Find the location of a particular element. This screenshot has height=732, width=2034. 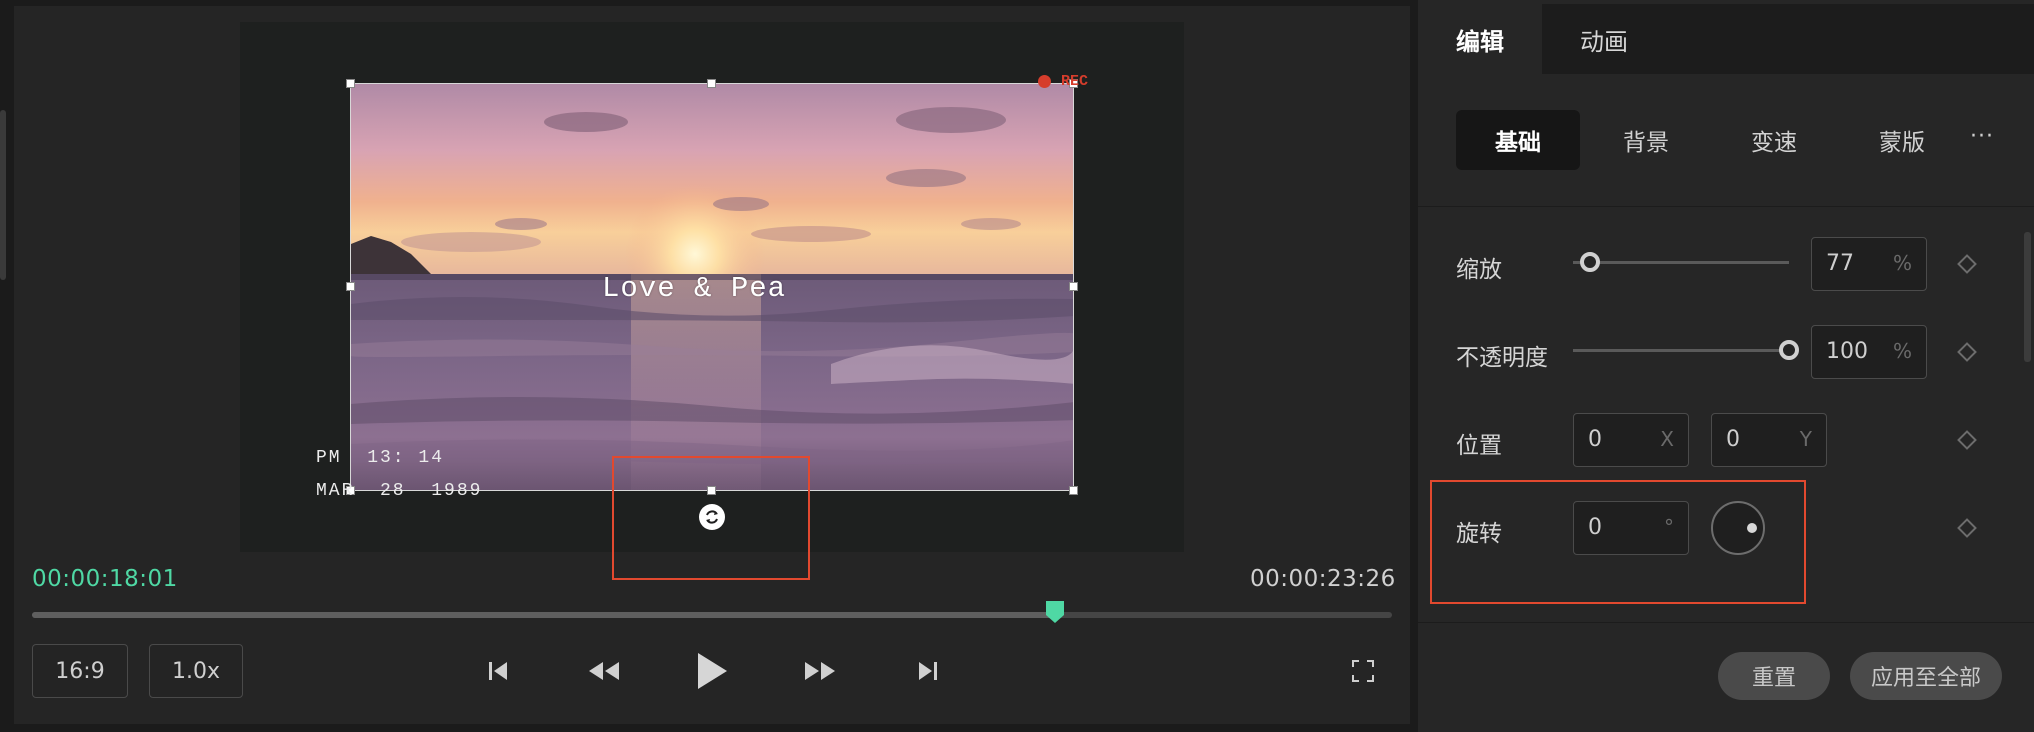

rotate-handle-highlight is located at coordinates (711, 518).